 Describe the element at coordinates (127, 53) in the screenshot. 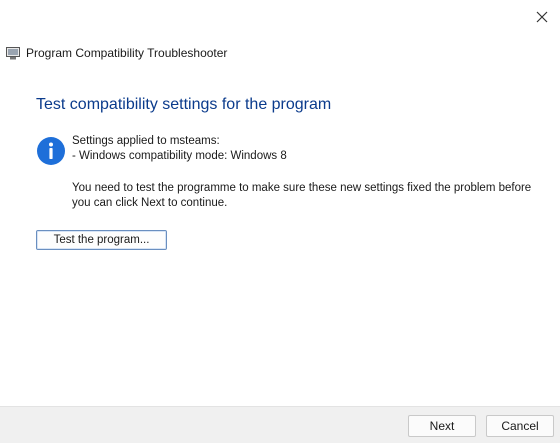

I see `window-title: Program Compatibility Troubleshooter` at that location.